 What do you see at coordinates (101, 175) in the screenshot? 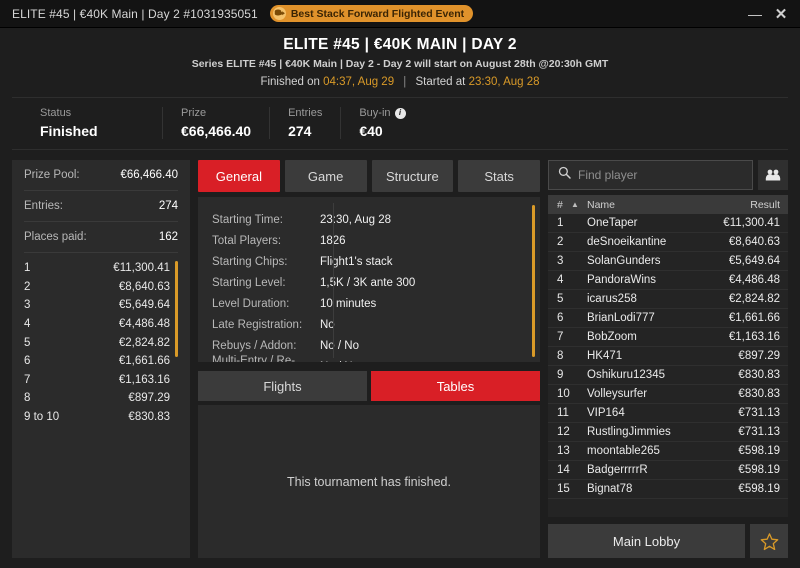
I see `prize-pool-row: Prize Pool: €66,466.40` at bounding box center [101, 175].